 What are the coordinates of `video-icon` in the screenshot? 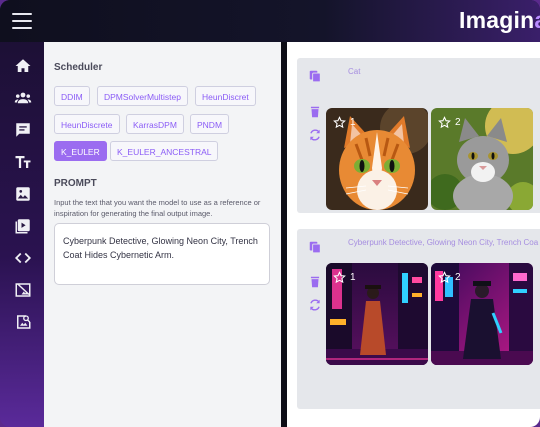 It's located at (23, 226).